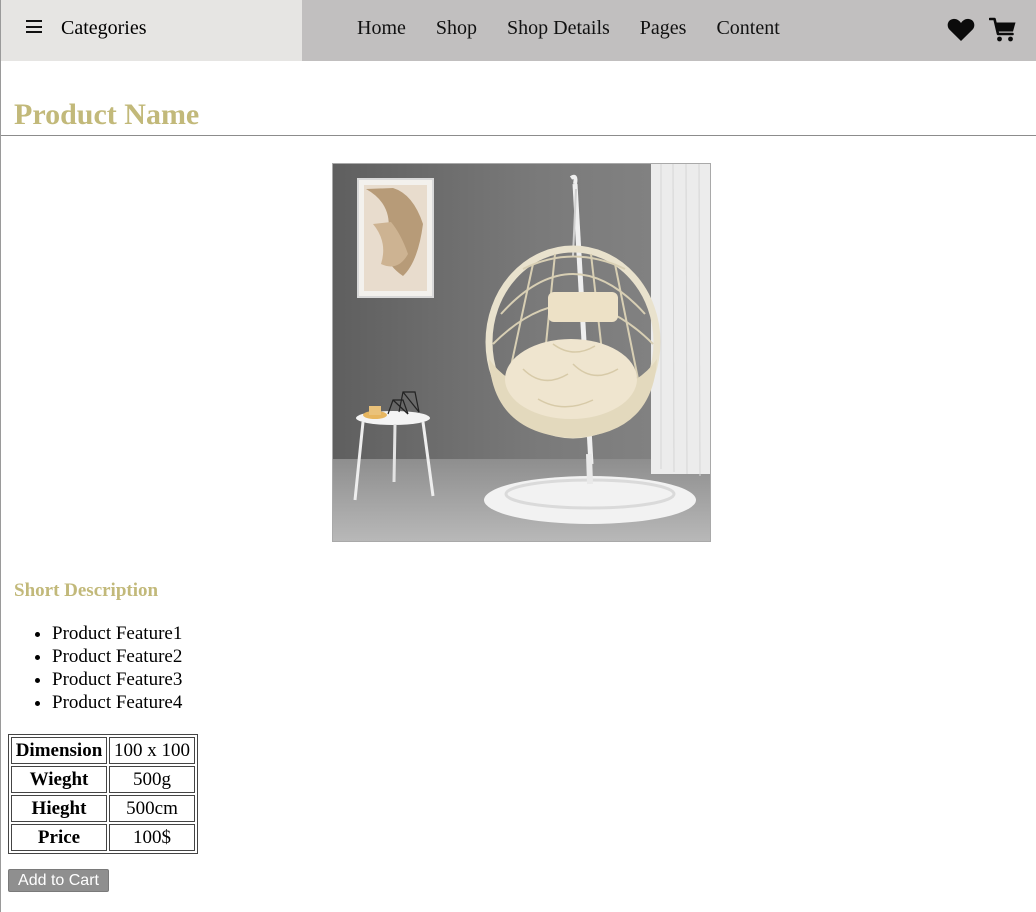  What do you see at coordinates (381, 28) in the screenshot?
I see `nav-link-home: Home` at bounding box center [381, 28].